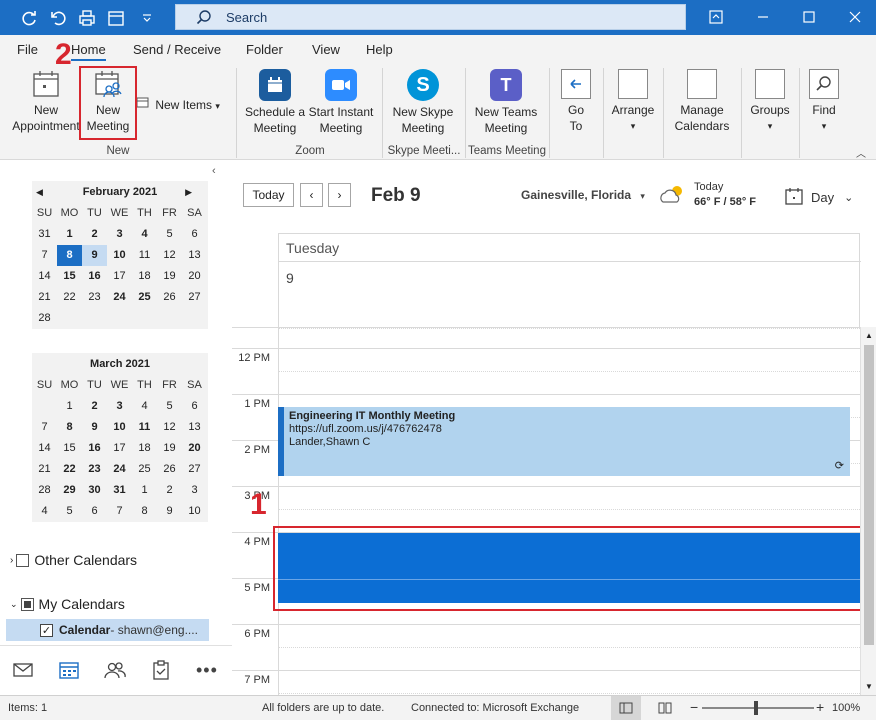 The image size is (876, 720). What do you see at coordinates (94, 276) in the screenshot?
I see `mini-cal-day: 16` at bounding box center [94, 276].